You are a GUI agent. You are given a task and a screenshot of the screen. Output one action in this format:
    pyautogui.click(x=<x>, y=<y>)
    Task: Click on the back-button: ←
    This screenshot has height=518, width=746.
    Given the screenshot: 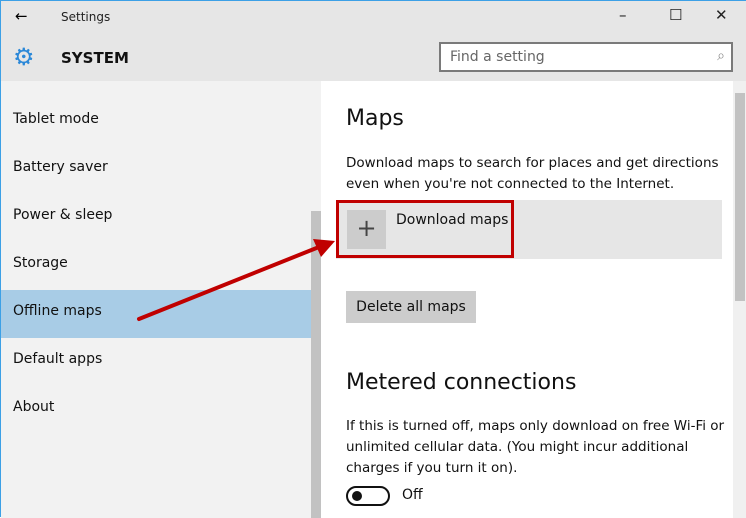 What is the action you would take?
    pyautogui.click(x=21, y=16)
    